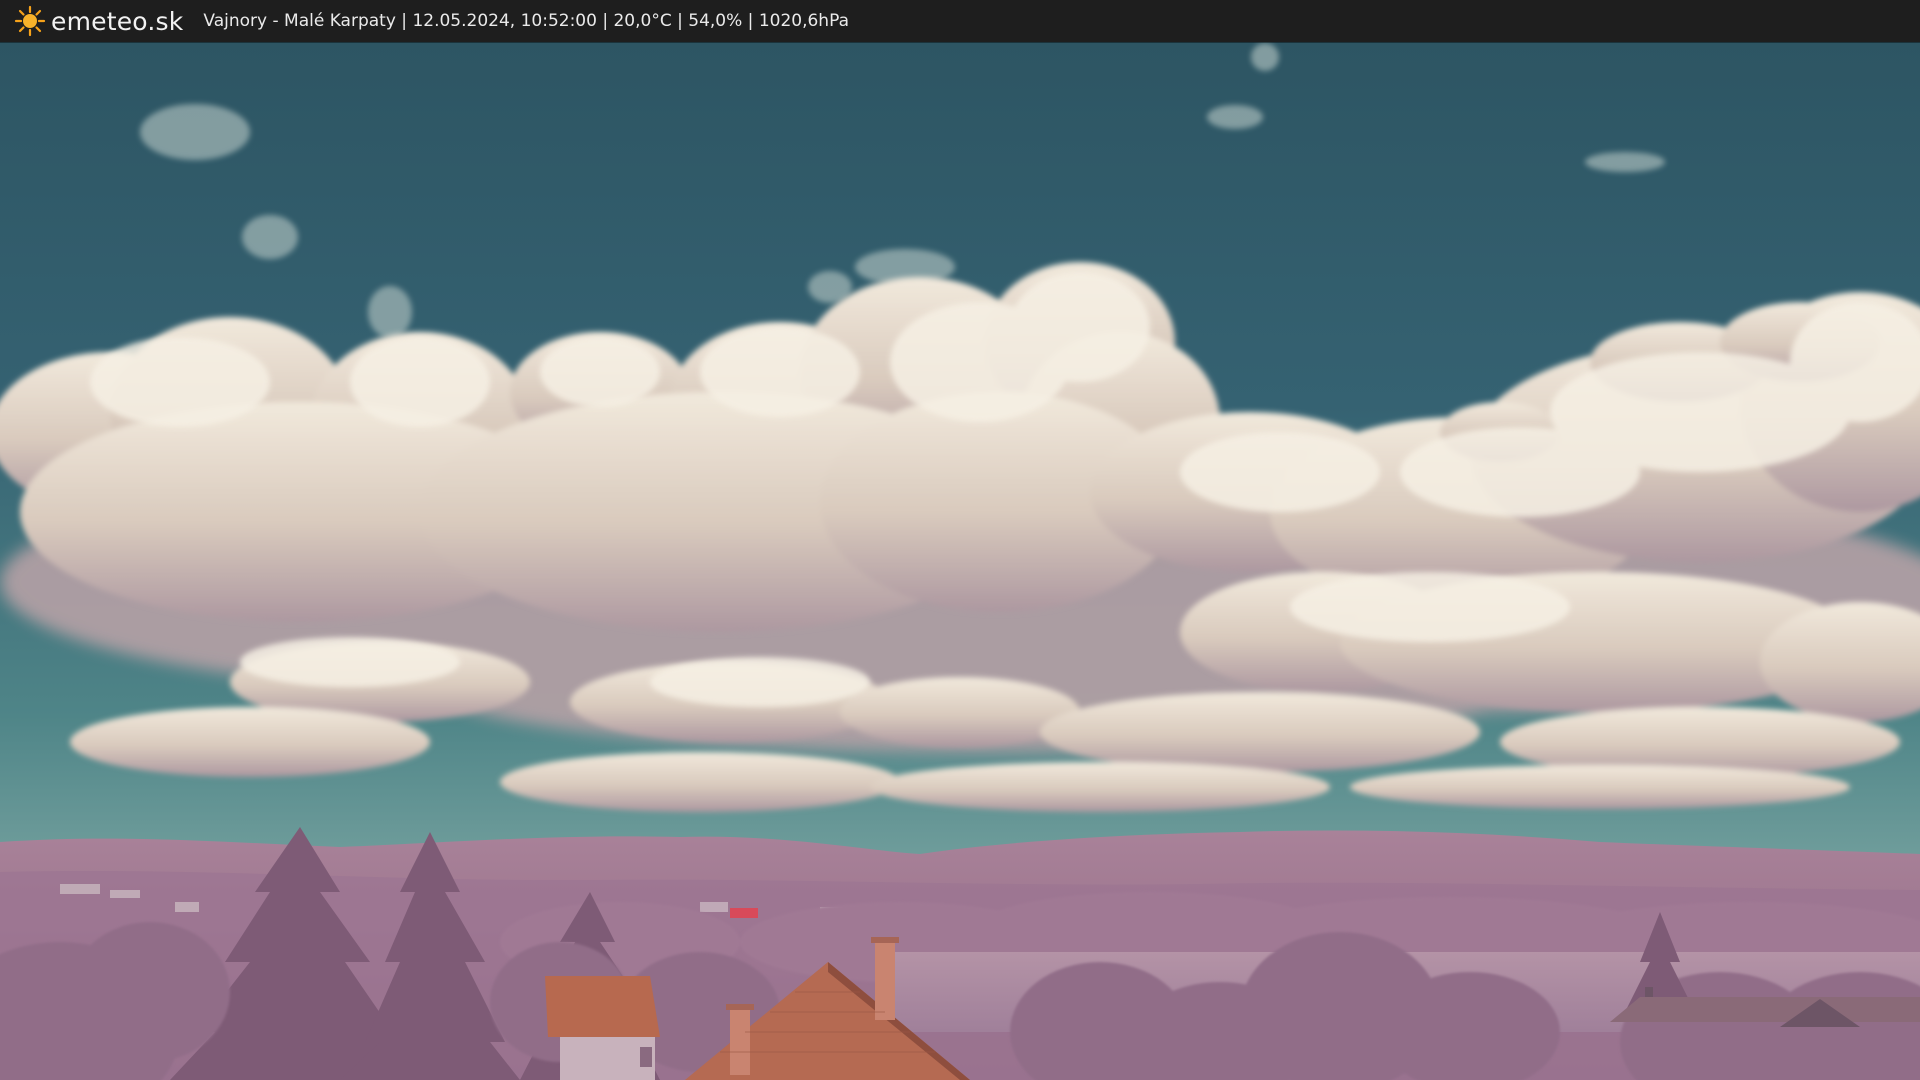 The height and width of the screenshot is (1080, 1920). I want to click on location-label: Vajnory - Malé Karpaty, so click(299, 21).